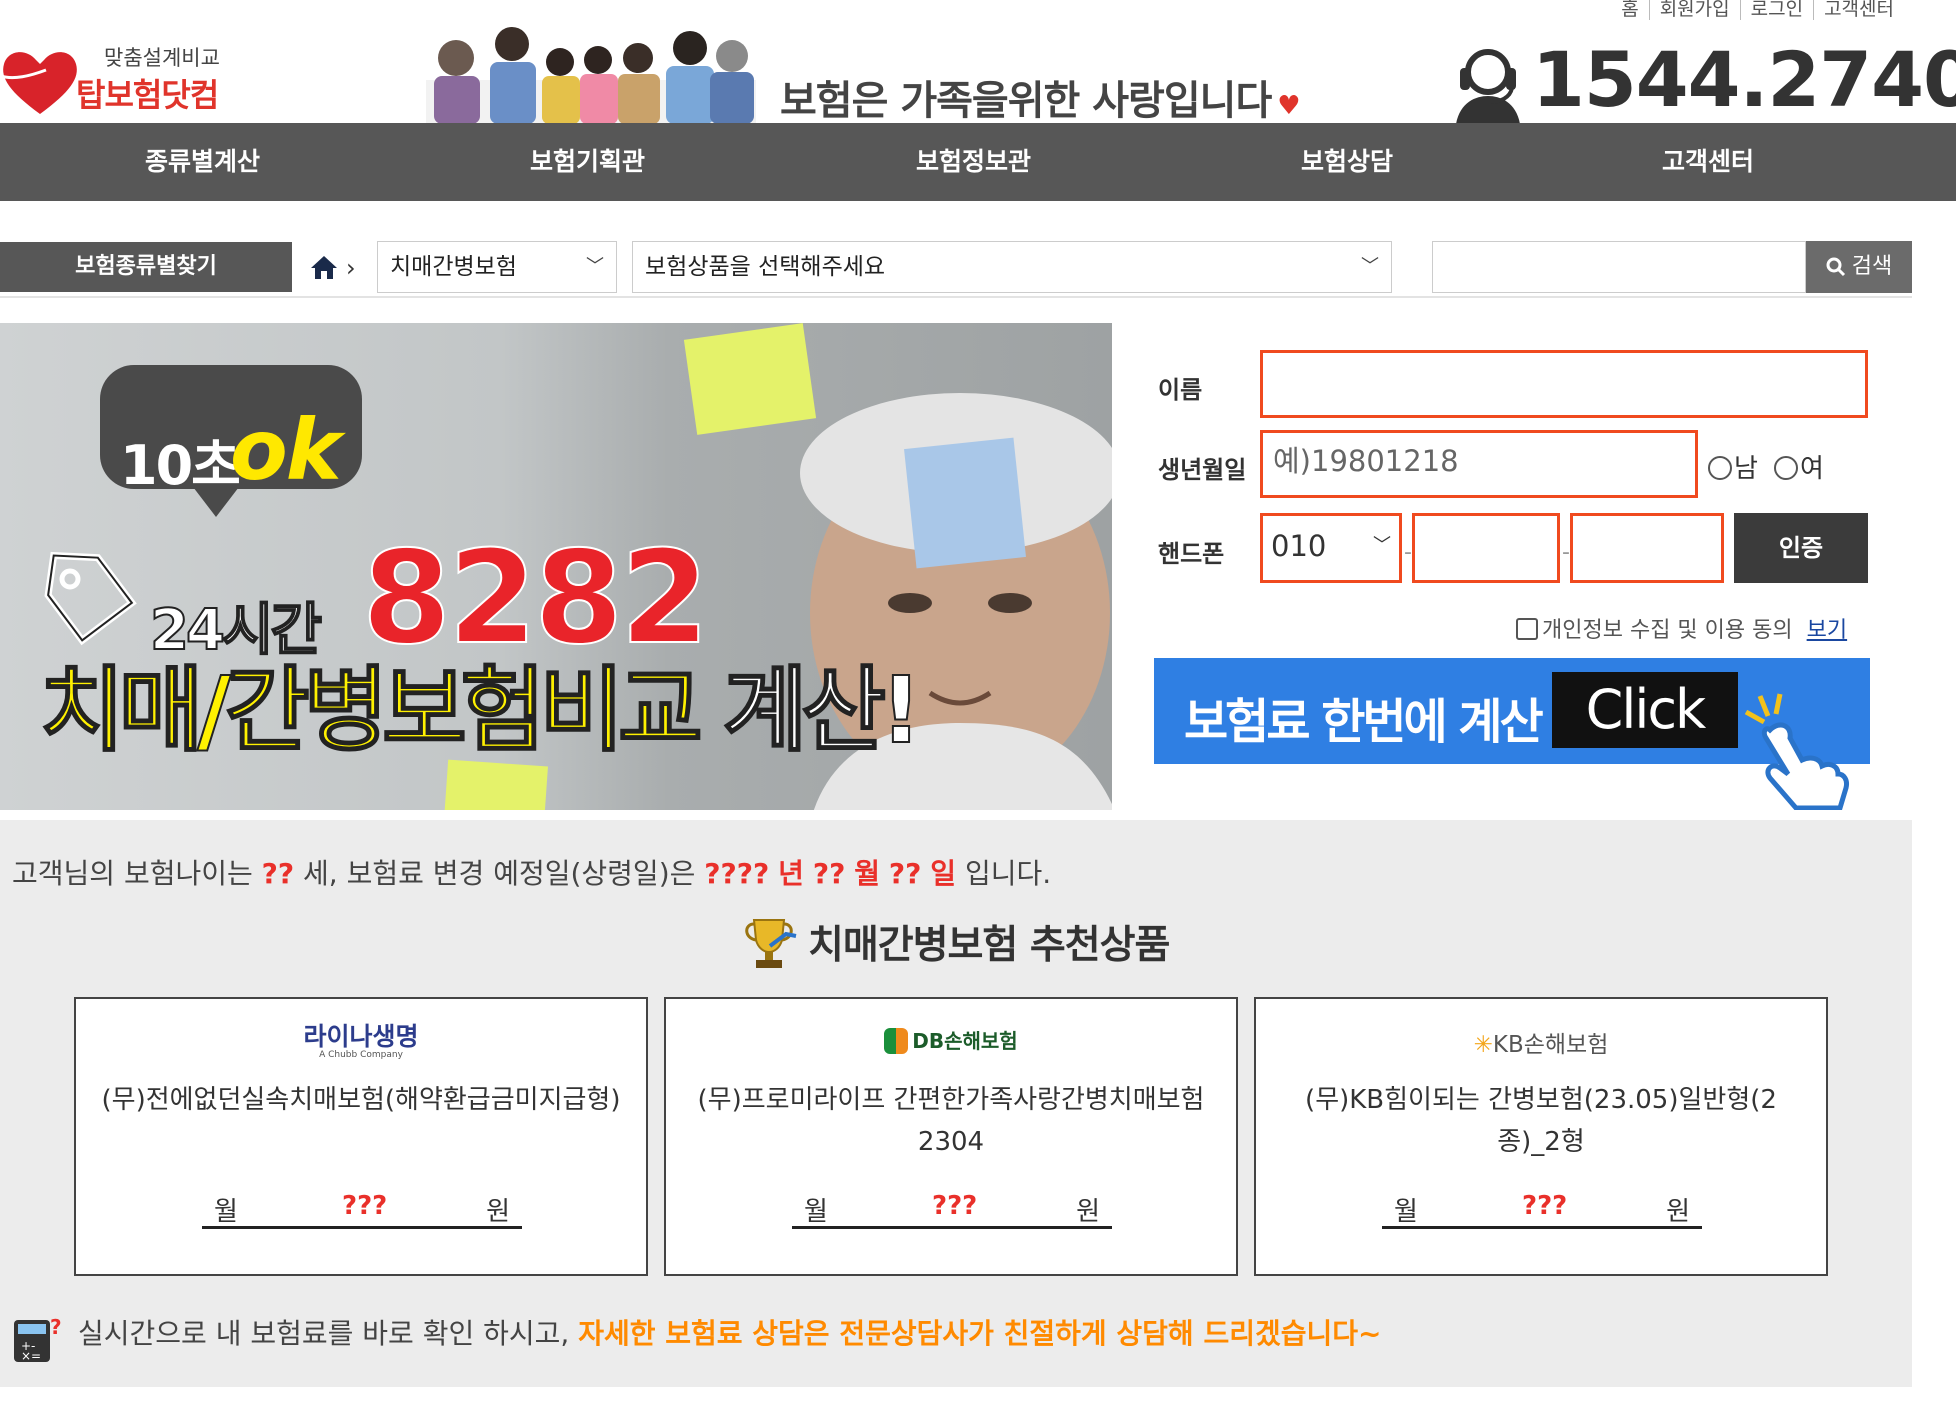  What do you see at coordinates (361, 1100) in the screenshot?
I see `product-name: (무)전에없던실속치매보험(해약환급금미지급형)` at bounding box center [361, 1100].